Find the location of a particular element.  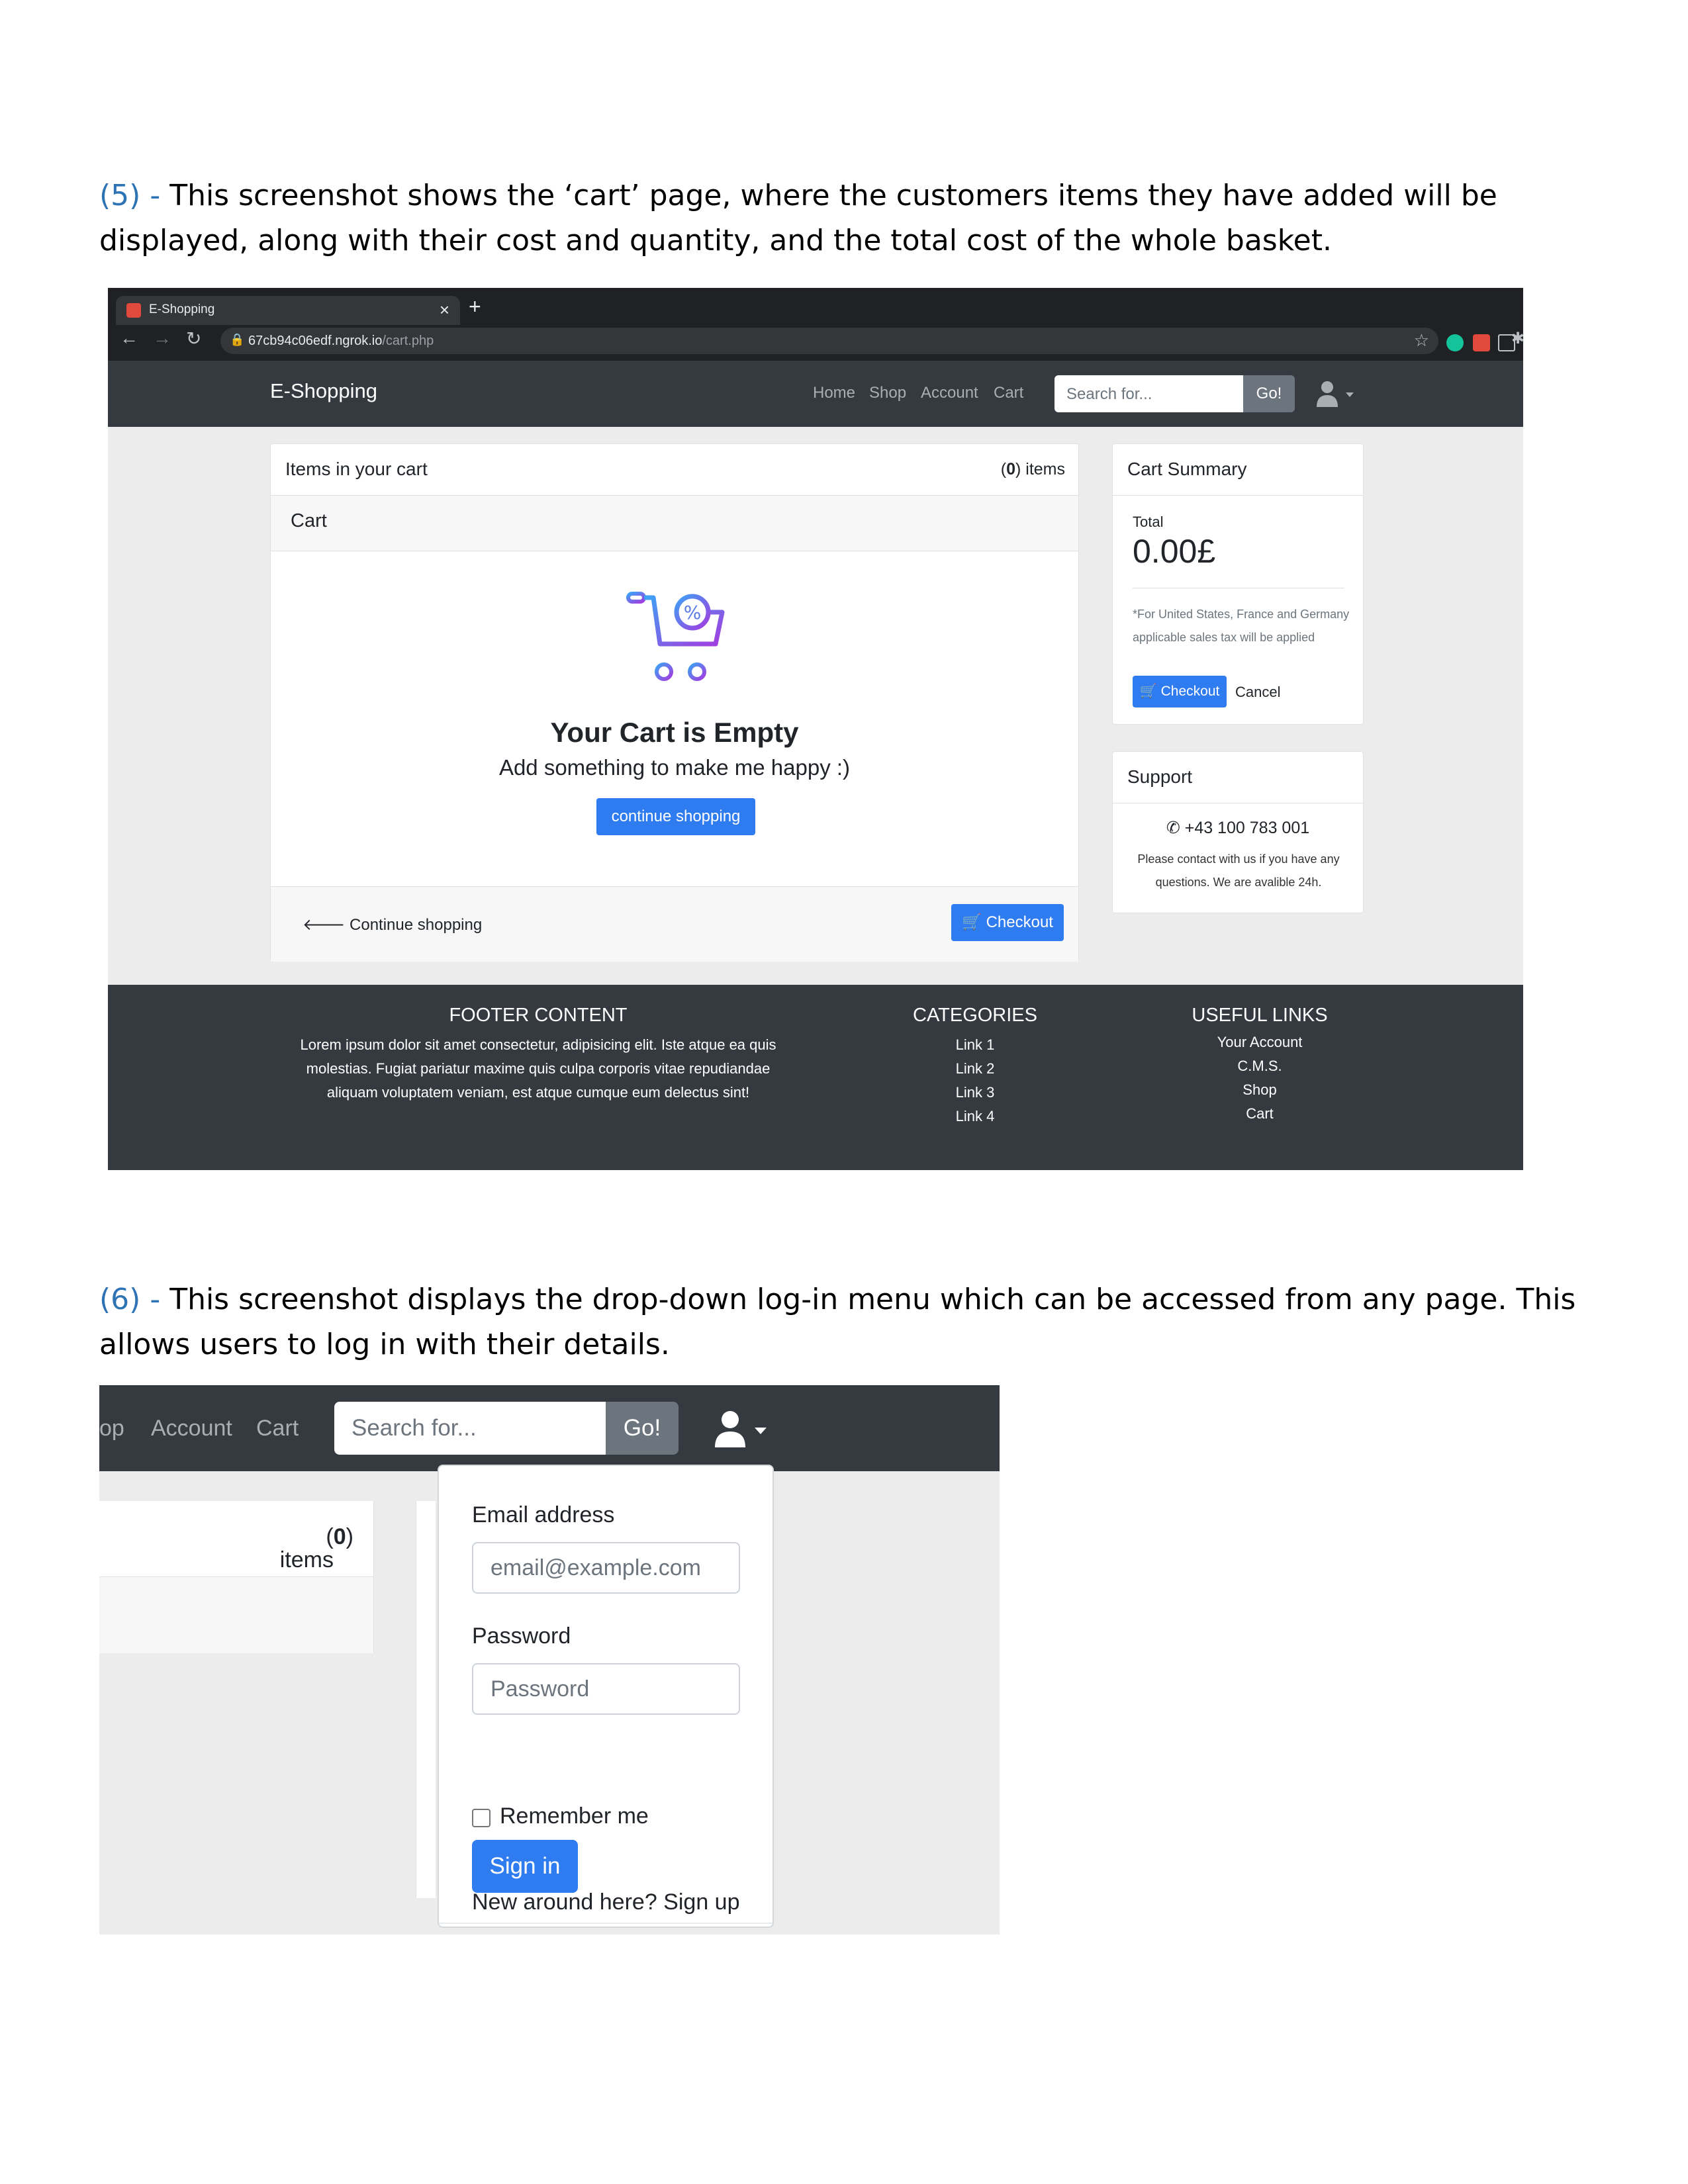

phone-icon: ✆ is located at coordinates (1175, 828).